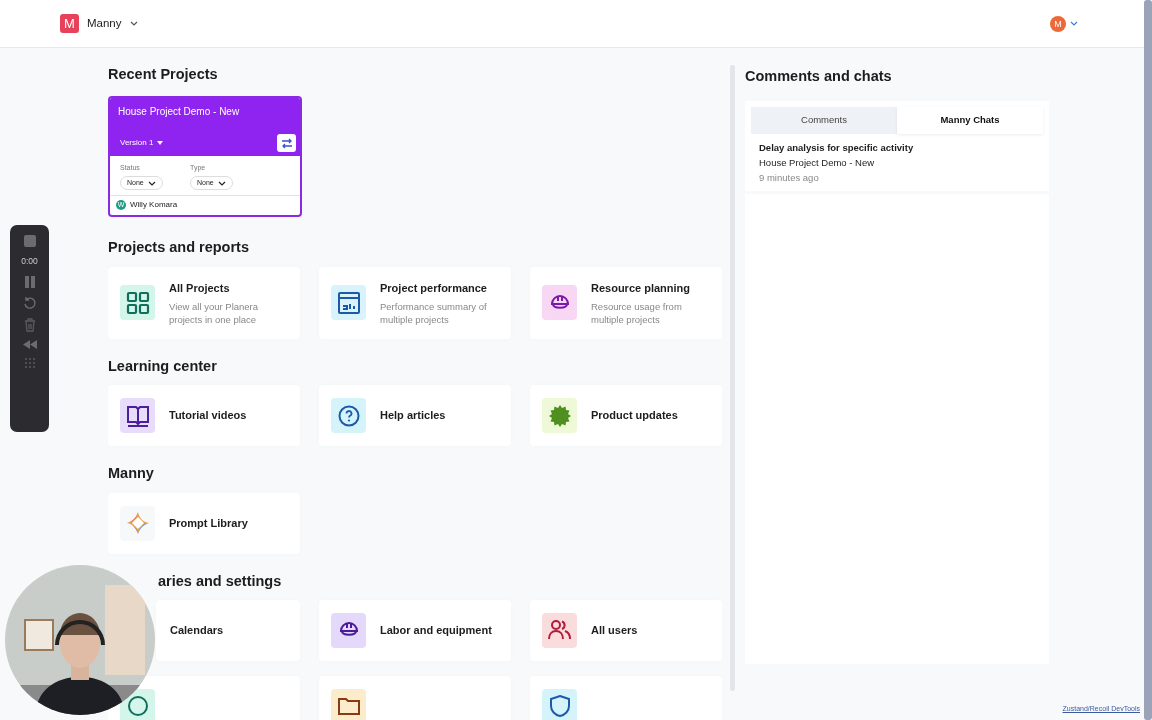 This screenshot has width=1152, height=720. I want to click on card-description: Performance summary of multiple projects, so click(434, 312).